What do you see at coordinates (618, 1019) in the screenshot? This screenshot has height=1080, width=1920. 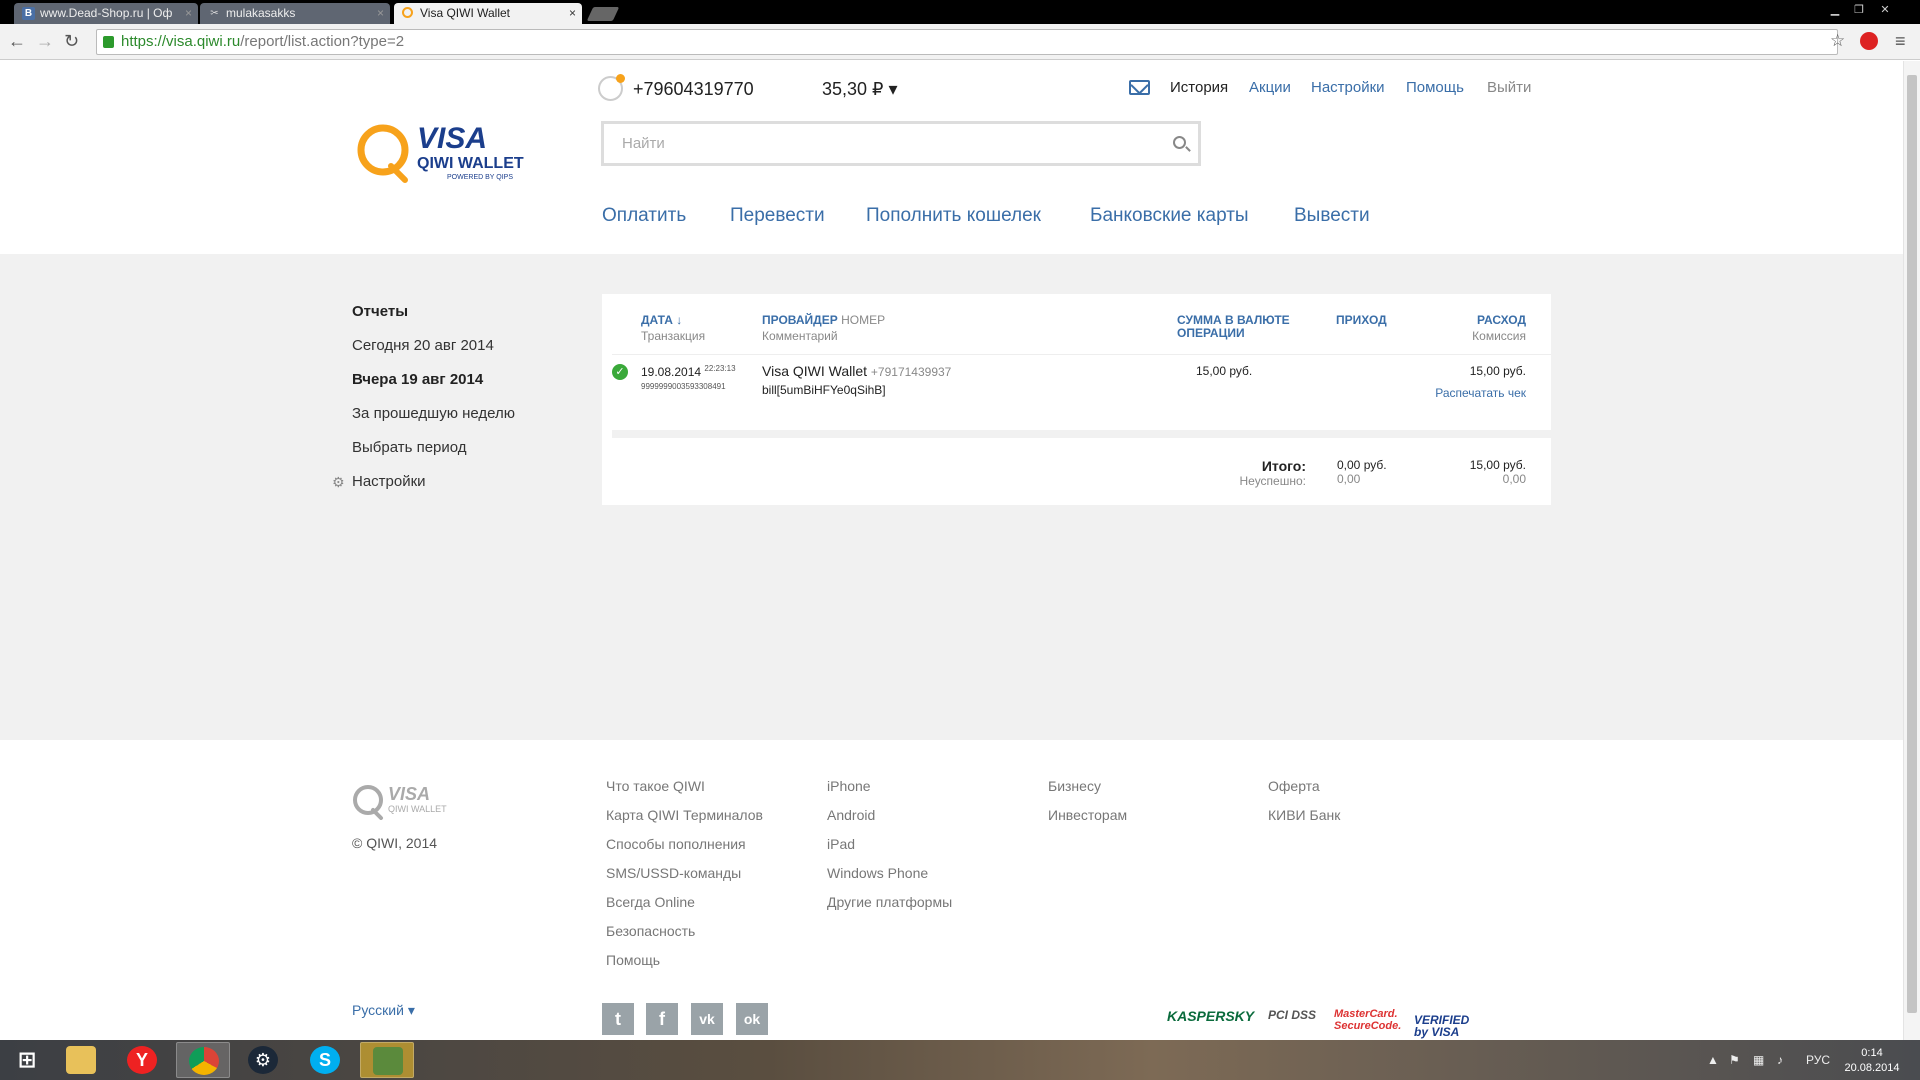 I see `twitter-icon: t` at bounding box center [618, 1019].